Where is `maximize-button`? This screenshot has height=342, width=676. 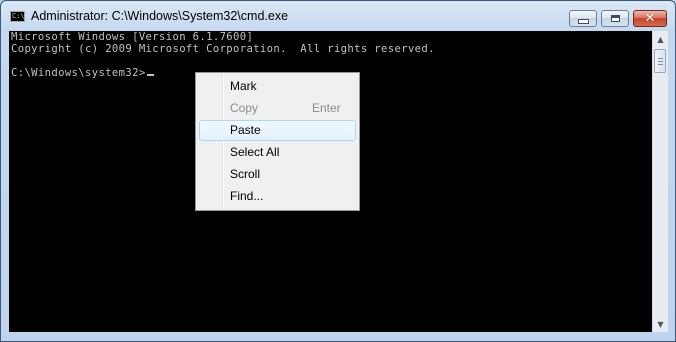 maximize-button is located at coordinates (615, 18).